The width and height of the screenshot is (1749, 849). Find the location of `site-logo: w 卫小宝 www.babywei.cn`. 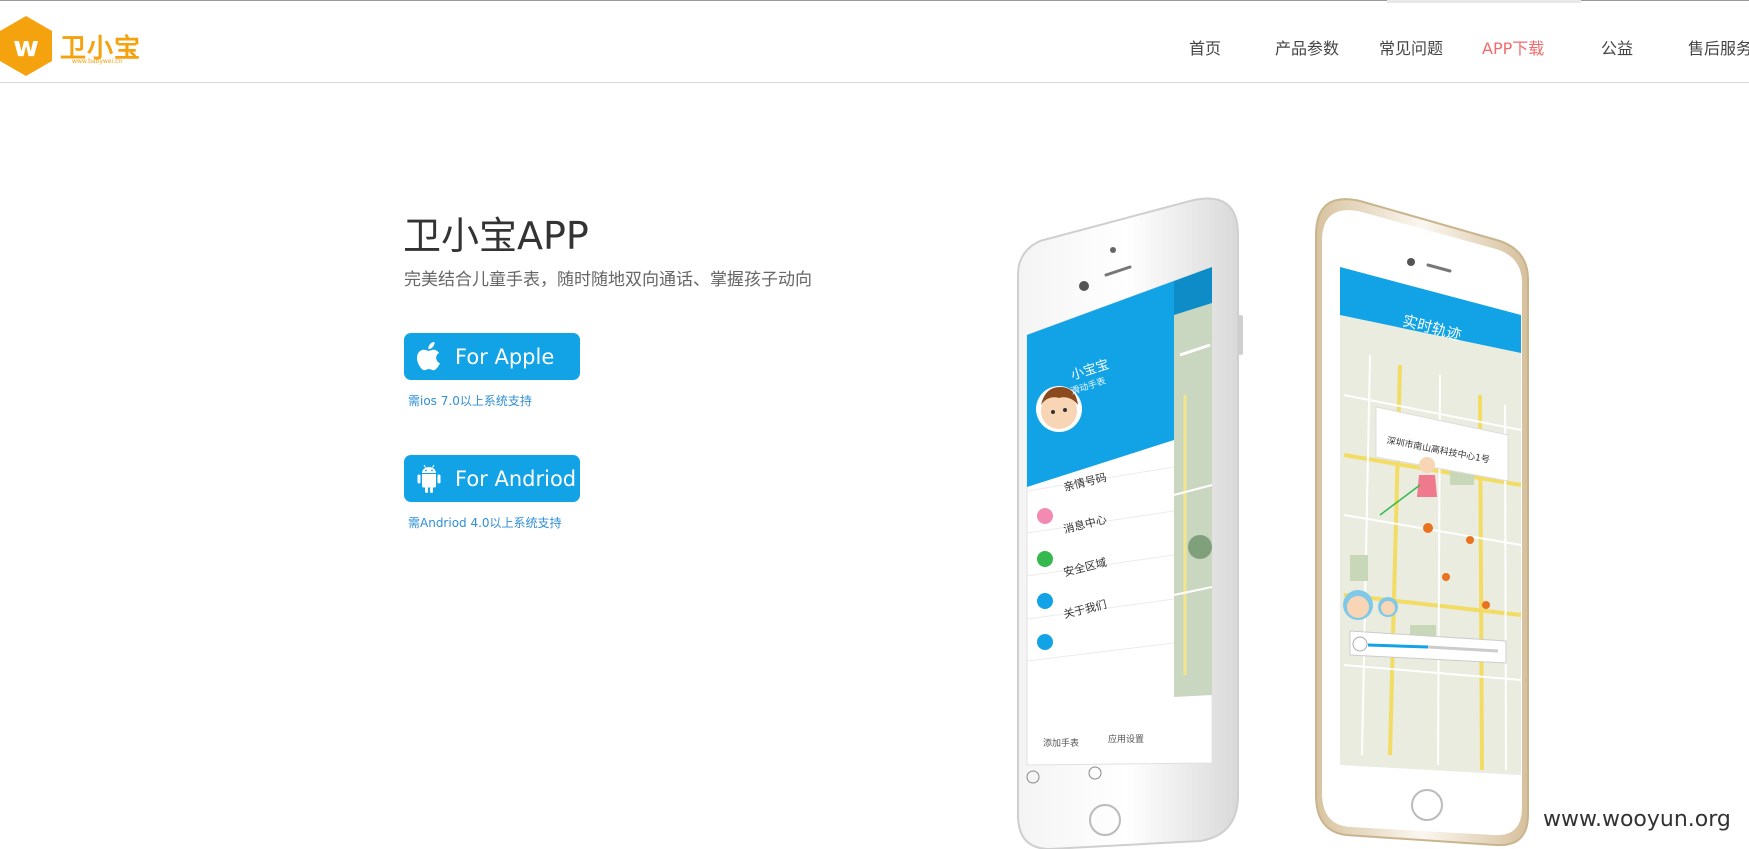

site-logo: w 卫小宝 www.babywei.cn is located at coordinates (75, 47).